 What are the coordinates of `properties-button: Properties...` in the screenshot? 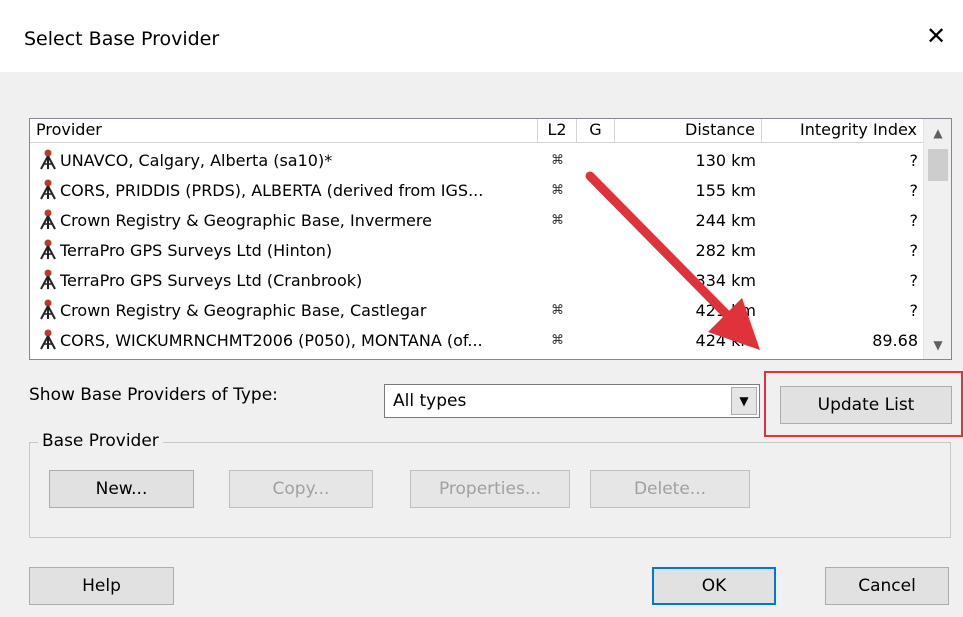 It's located at (490, 489).